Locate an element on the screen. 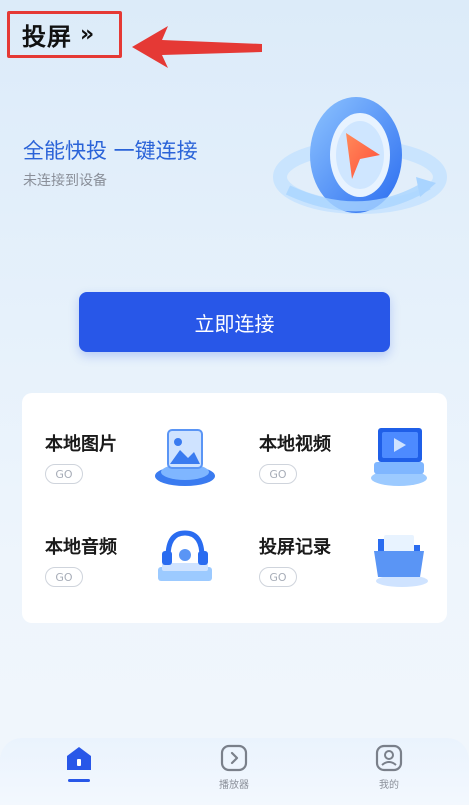 The image size is (469, 805). cast-illustration-icon is located at coordinates (360, 155).